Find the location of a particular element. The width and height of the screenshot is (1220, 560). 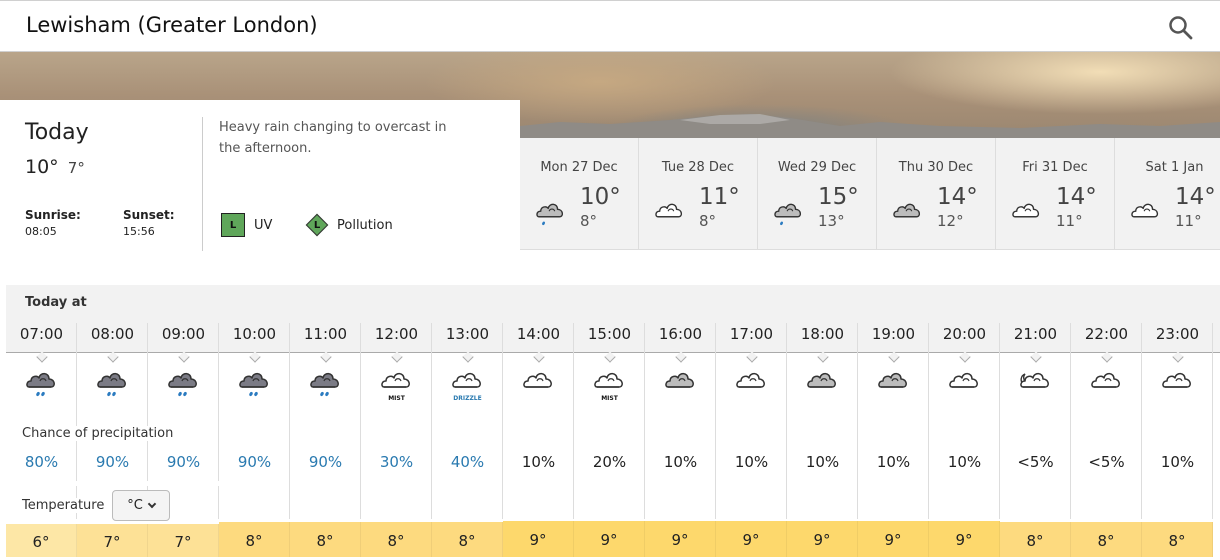

uv-level-badge: L is located at coordinates (233, 225).